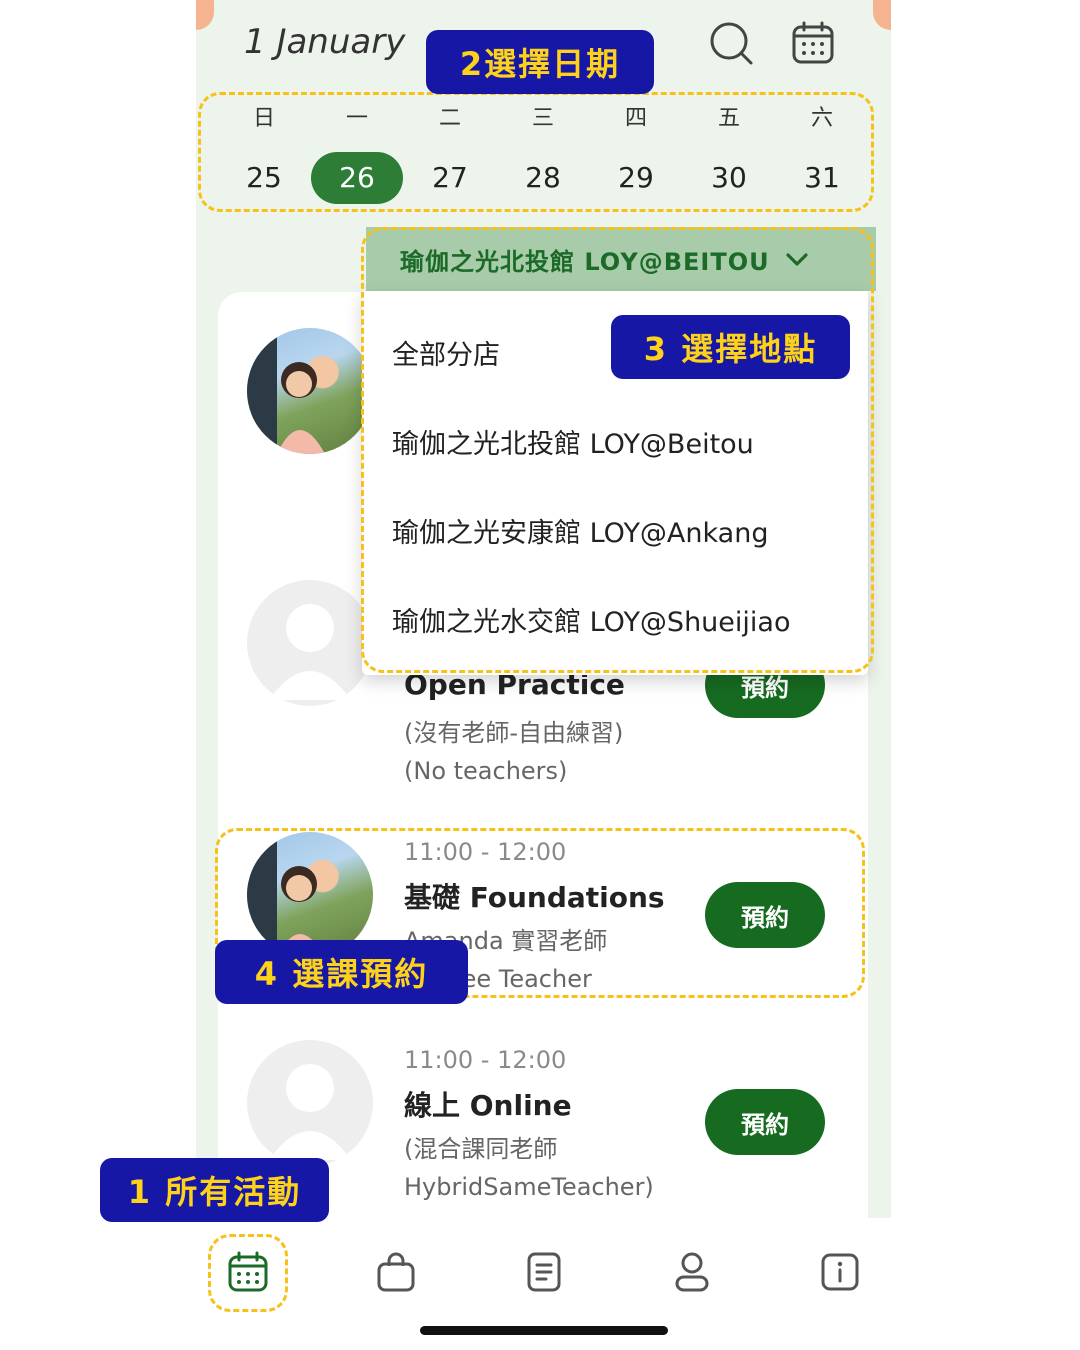 The width and height of the screenshot is (1080, 1350). Describe the element at coordinates (543, 178) in the screenshot. I see `day-number: 28` at that location.